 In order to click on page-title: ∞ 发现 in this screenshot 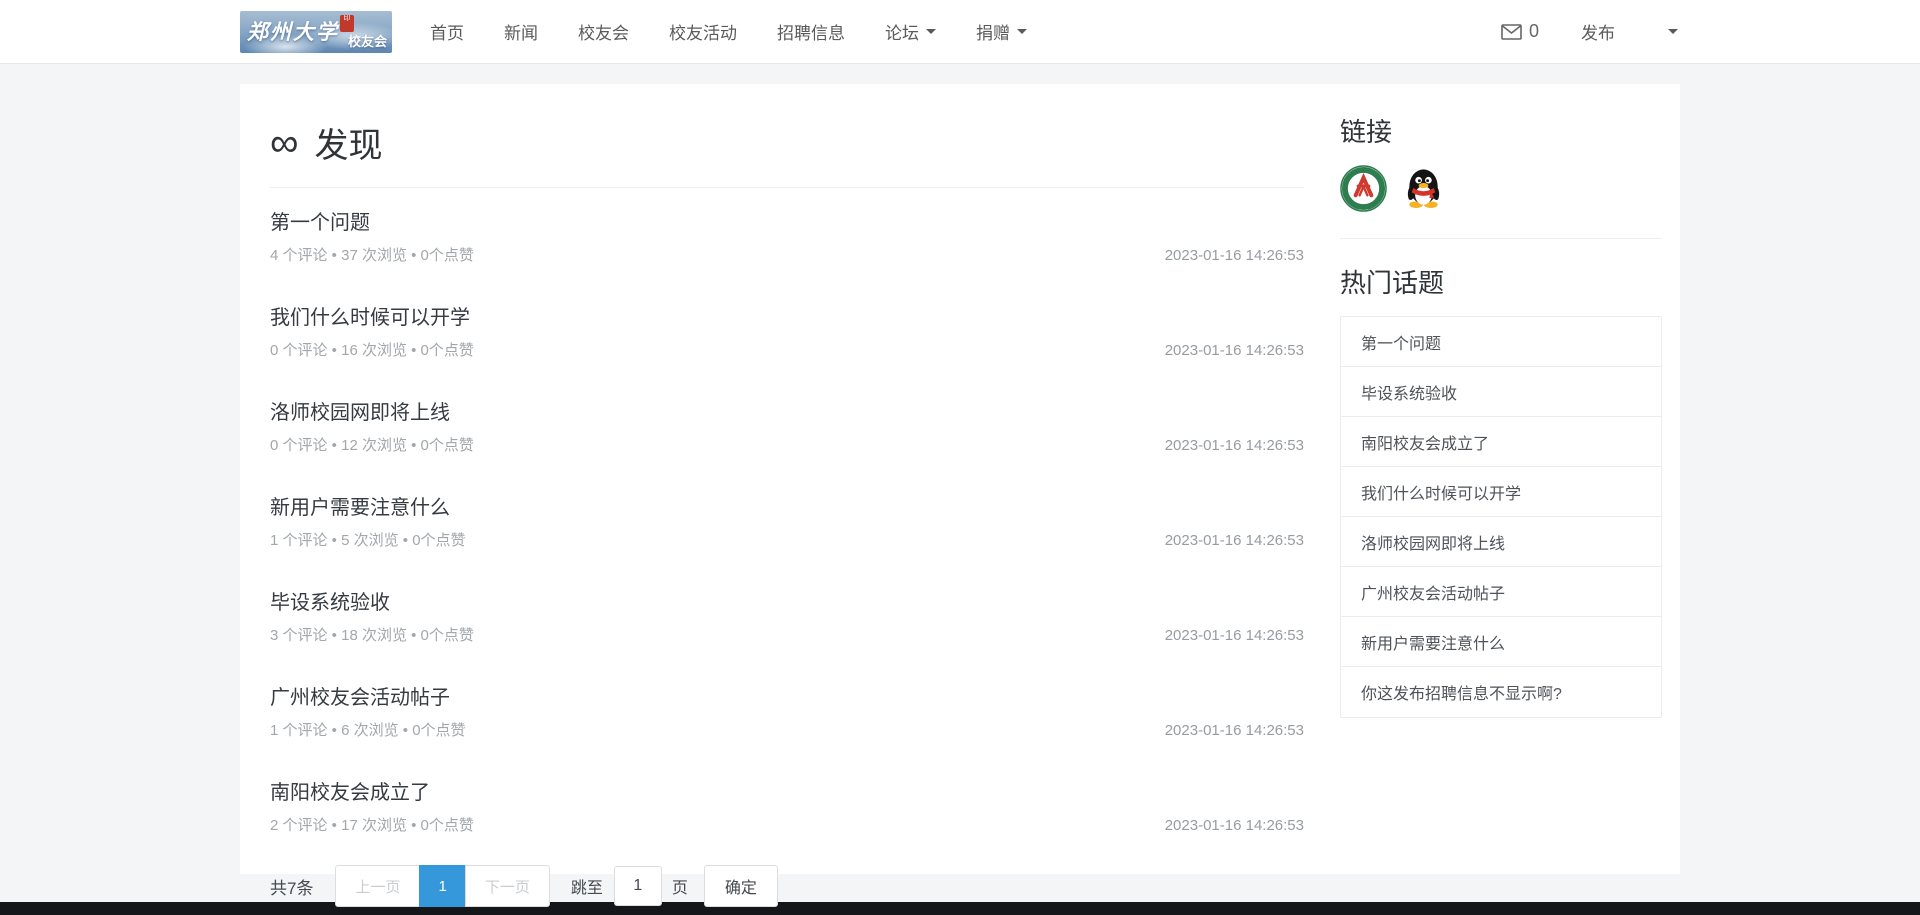, I will do `click(326, 143)`.